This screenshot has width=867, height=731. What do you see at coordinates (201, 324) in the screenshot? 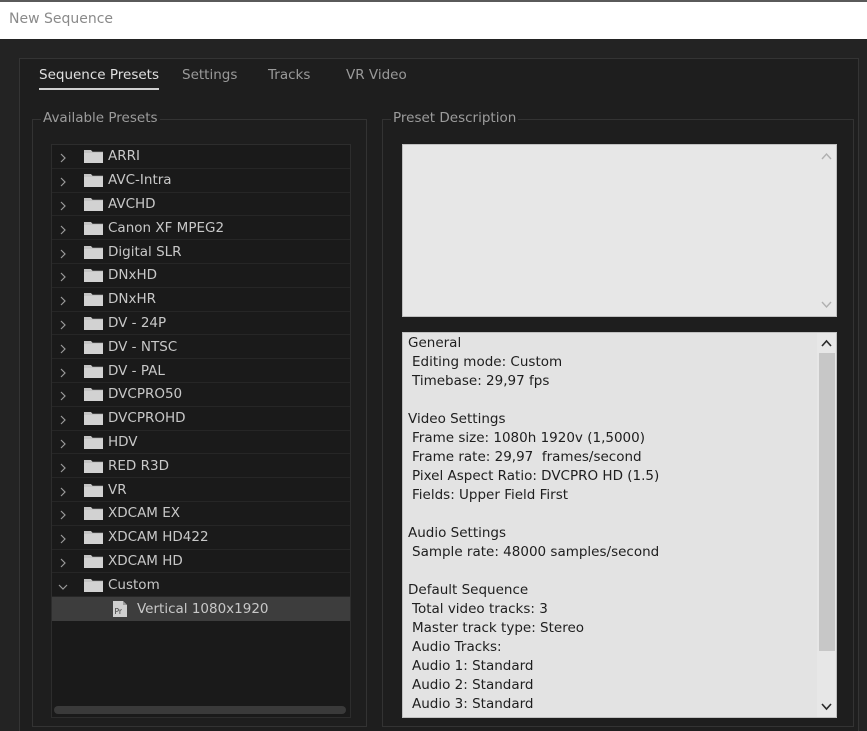
I see `preset-folder: DV - 24P` at bounding box center [201, 324].